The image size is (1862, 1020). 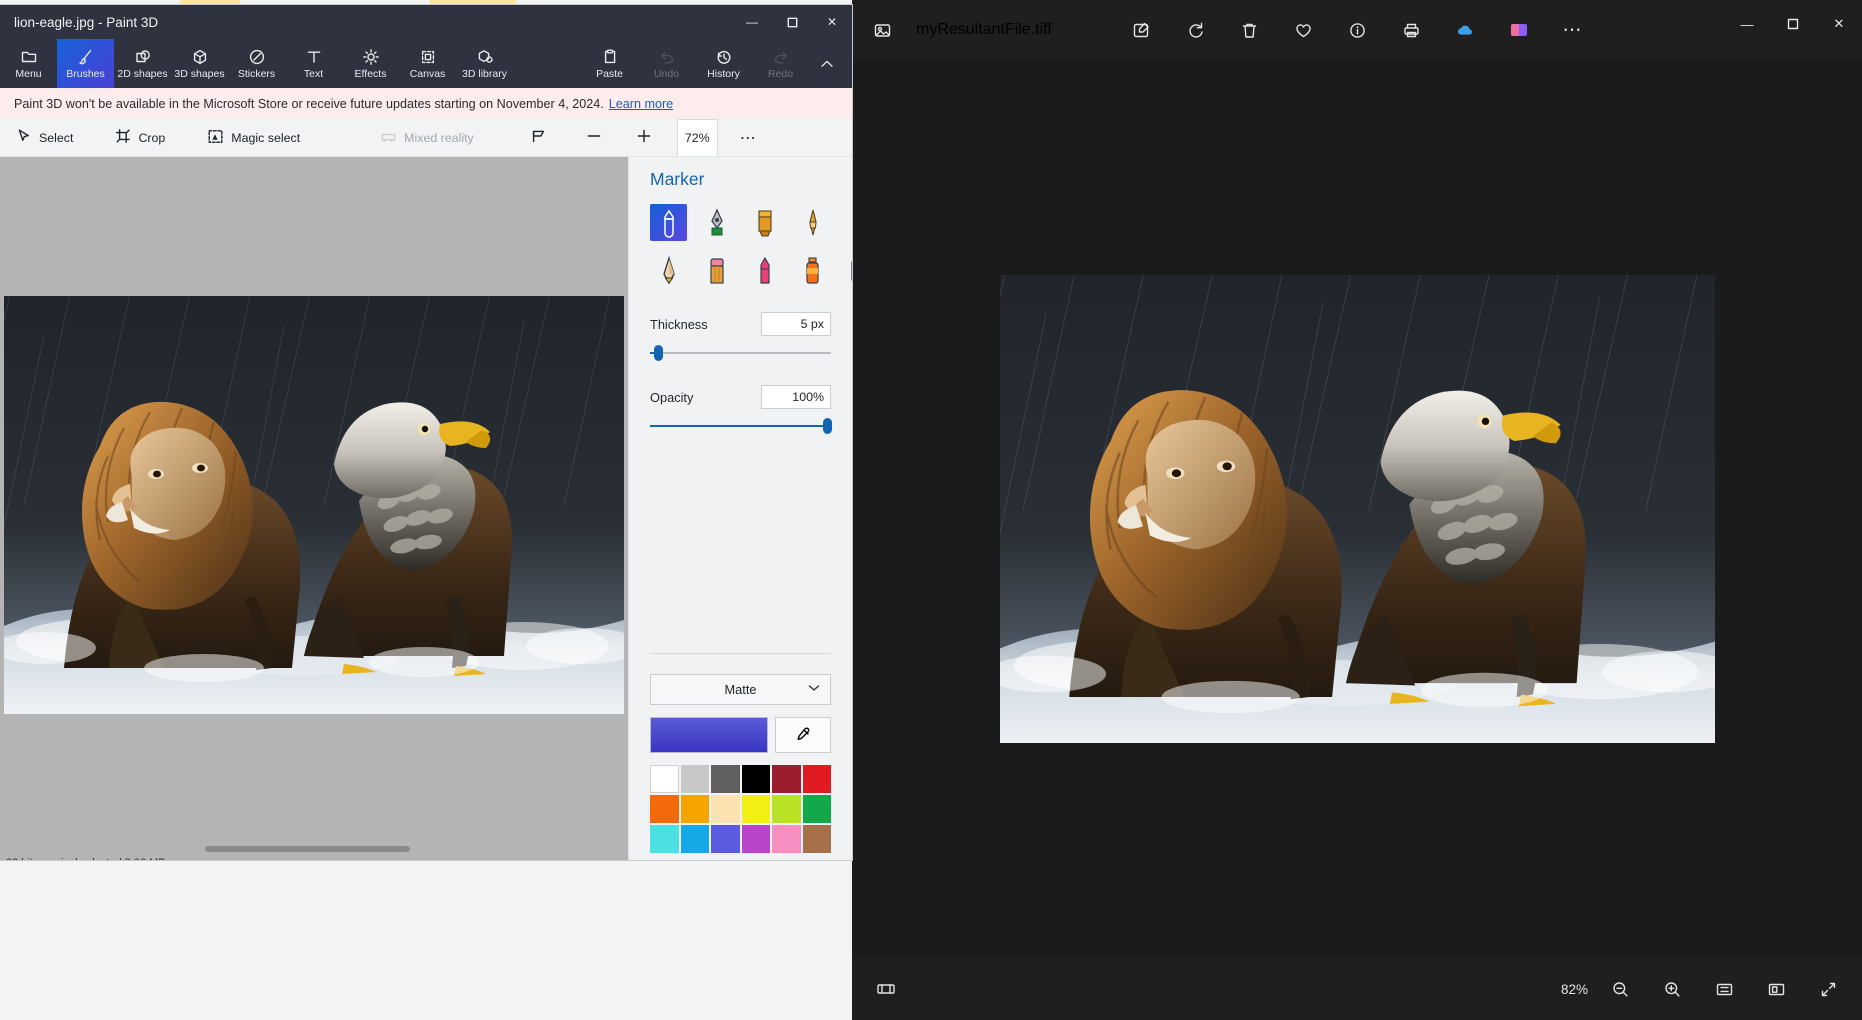 What do you see at coordinates (1776, 989) in the screenshot?
I see `actual-size-icon` at bounding box center [1776, 989].